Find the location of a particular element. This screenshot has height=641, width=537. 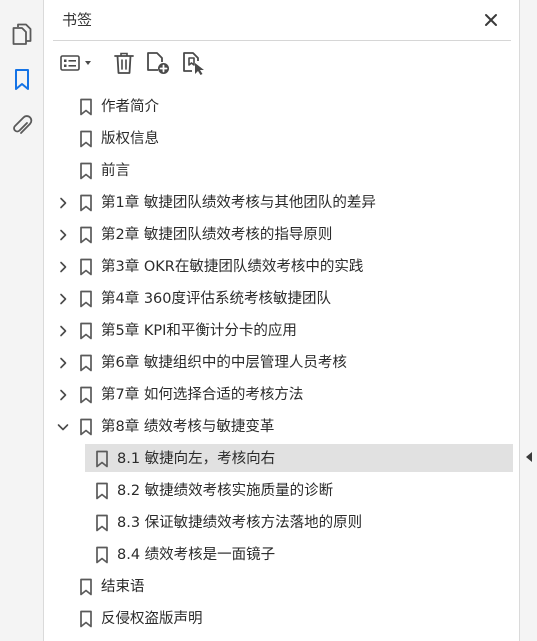

panel-header: 书签 is located at coordinates (282, 20).